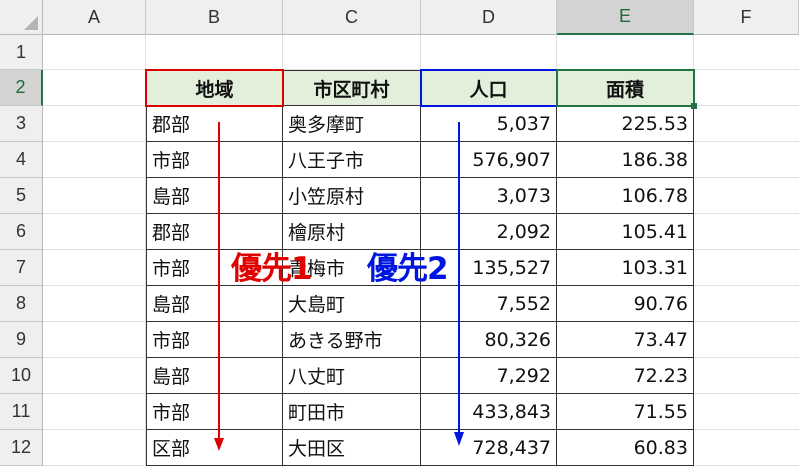  What do you see at coordinates (21, 268) in the screenshot?
I see `row-header-7: 7` at bounding box center [21, 268].